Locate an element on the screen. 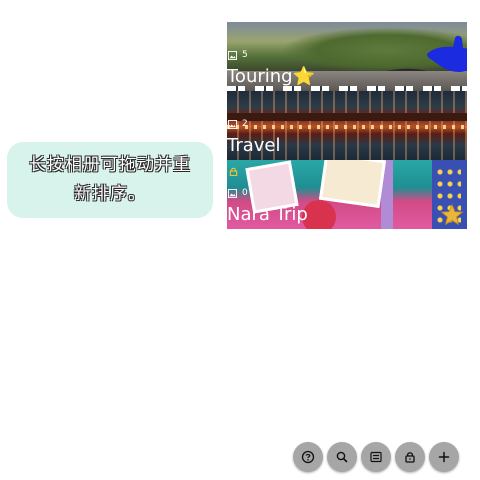 The height and width of the screenshot is (480, 480). pointing-hand-icon is located at coordinates (447, 53).